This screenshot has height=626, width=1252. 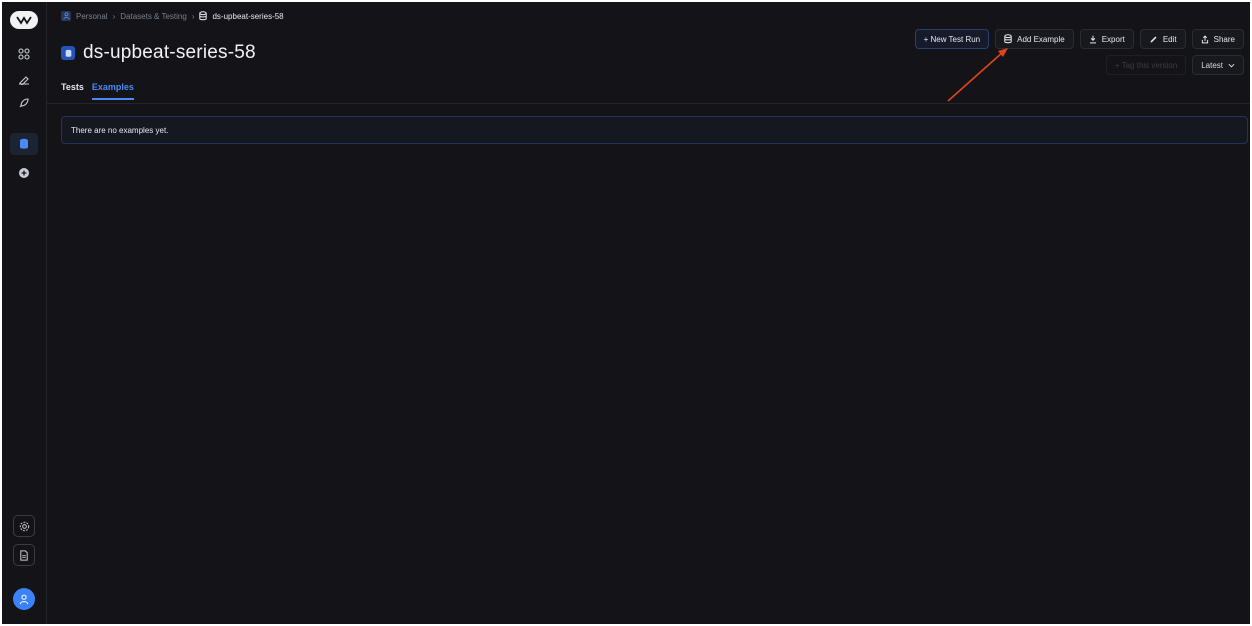 I want to click on export-button: Export, so click(x=1106, y=39).